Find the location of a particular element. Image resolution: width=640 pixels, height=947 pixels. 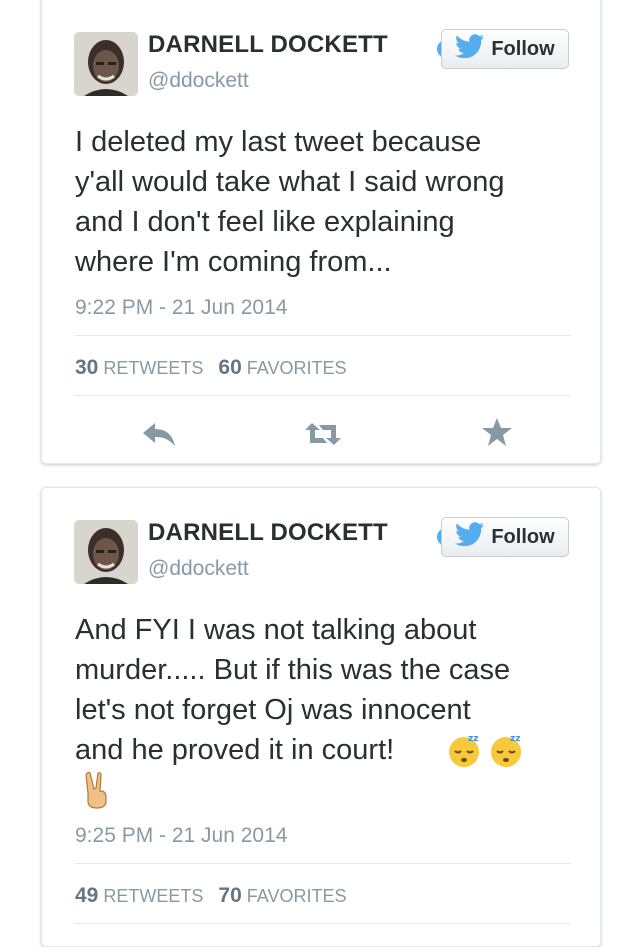

tweet-stats: 49 RETWEETS 70 FAVORITES is located at coordinates (210, 896).